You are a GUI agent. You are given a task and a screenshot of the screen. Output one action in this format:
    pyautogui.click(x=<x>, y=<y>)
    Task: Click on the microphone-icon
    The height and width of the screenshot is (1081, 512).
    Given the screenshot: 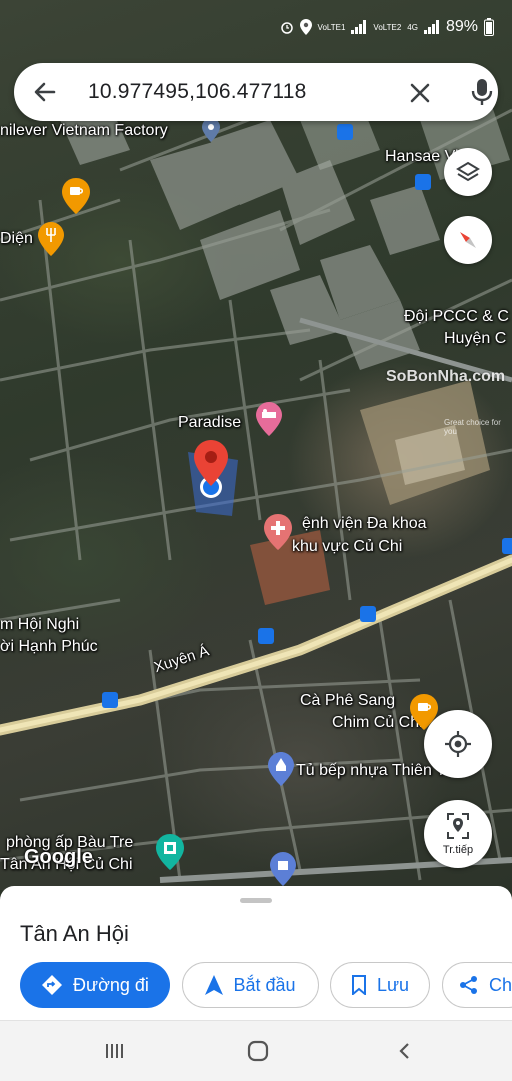 What is the action you would take?
    pyautogui.click(x=482, y=92)
    